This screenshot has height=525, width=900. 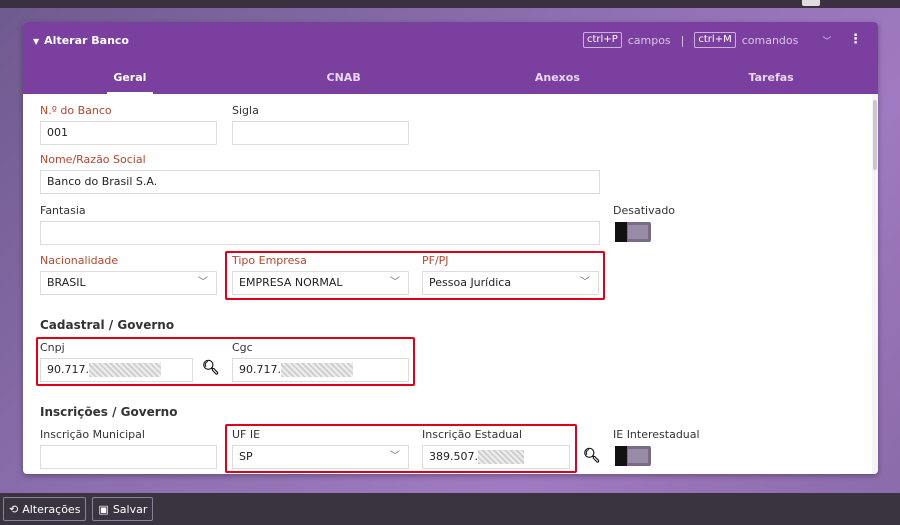 I want to click on alteracoes-label: Alterações, so click(x=51, y=509).